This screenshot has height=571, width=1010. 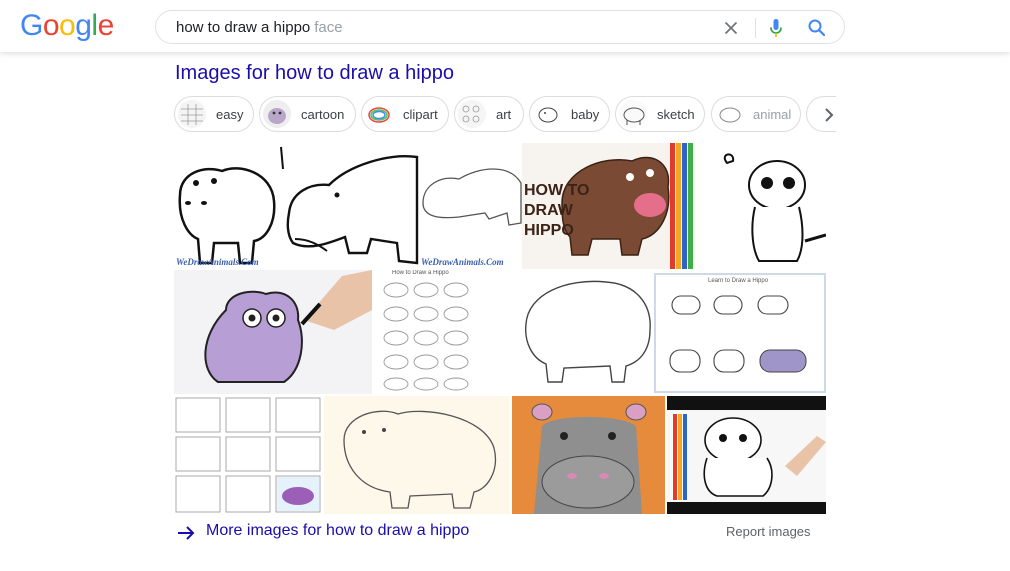 I want to click on close-icon, so click(x=731, y=28).